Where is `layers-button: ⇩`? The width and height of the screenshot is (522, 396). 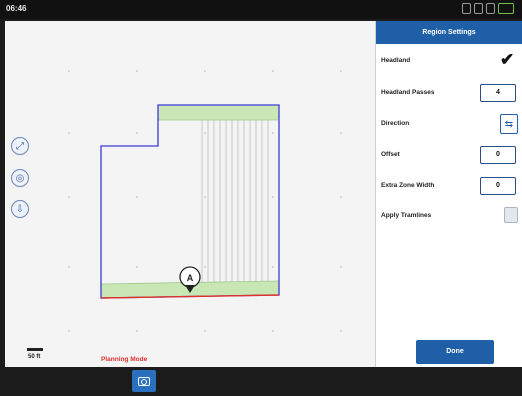
layers-button: ⇩ is located at coordinates (20, 209).